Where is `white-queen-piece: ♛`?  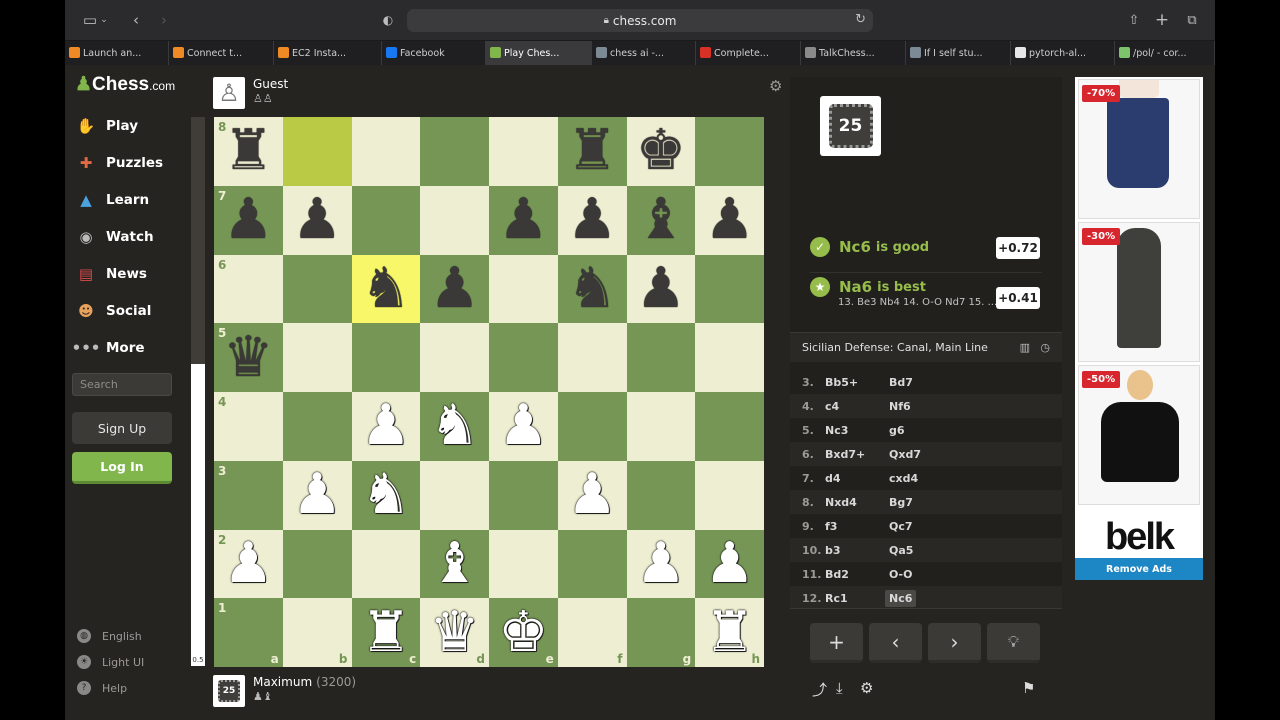 white-queen-piece: ♛ is located at coordinates (455, 632).